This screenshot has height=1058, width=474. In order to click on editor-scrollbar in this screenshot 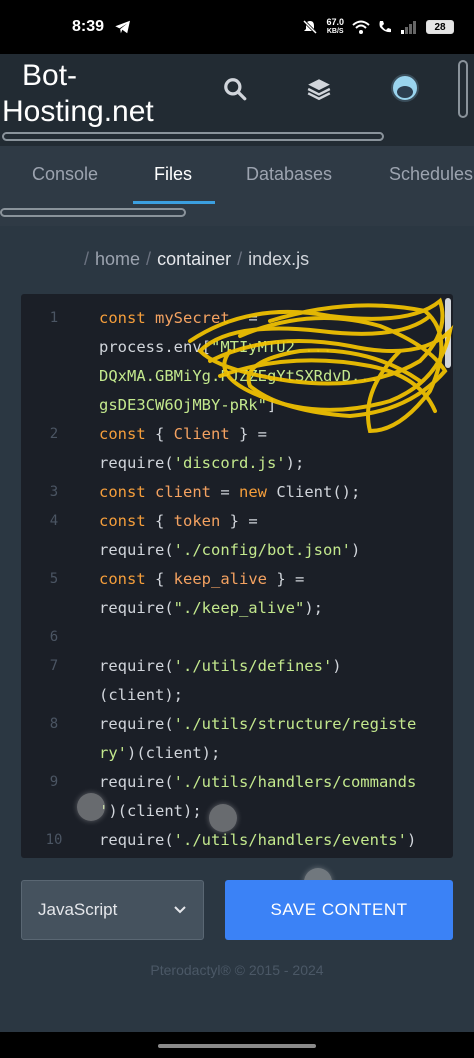, I will do `click(448, 333)`.